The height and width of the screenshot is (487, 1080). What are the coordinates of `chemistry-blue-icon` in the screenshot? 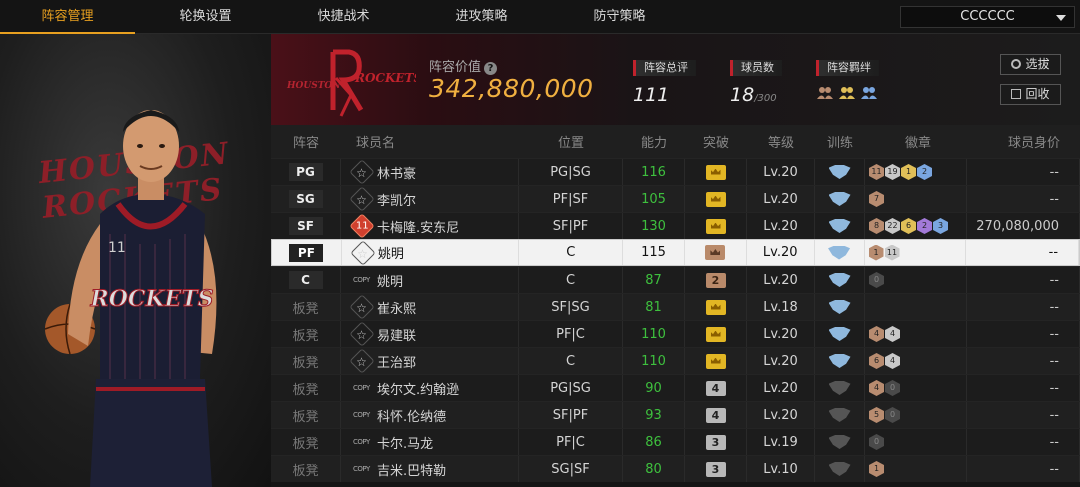 It's located at (869, 92).